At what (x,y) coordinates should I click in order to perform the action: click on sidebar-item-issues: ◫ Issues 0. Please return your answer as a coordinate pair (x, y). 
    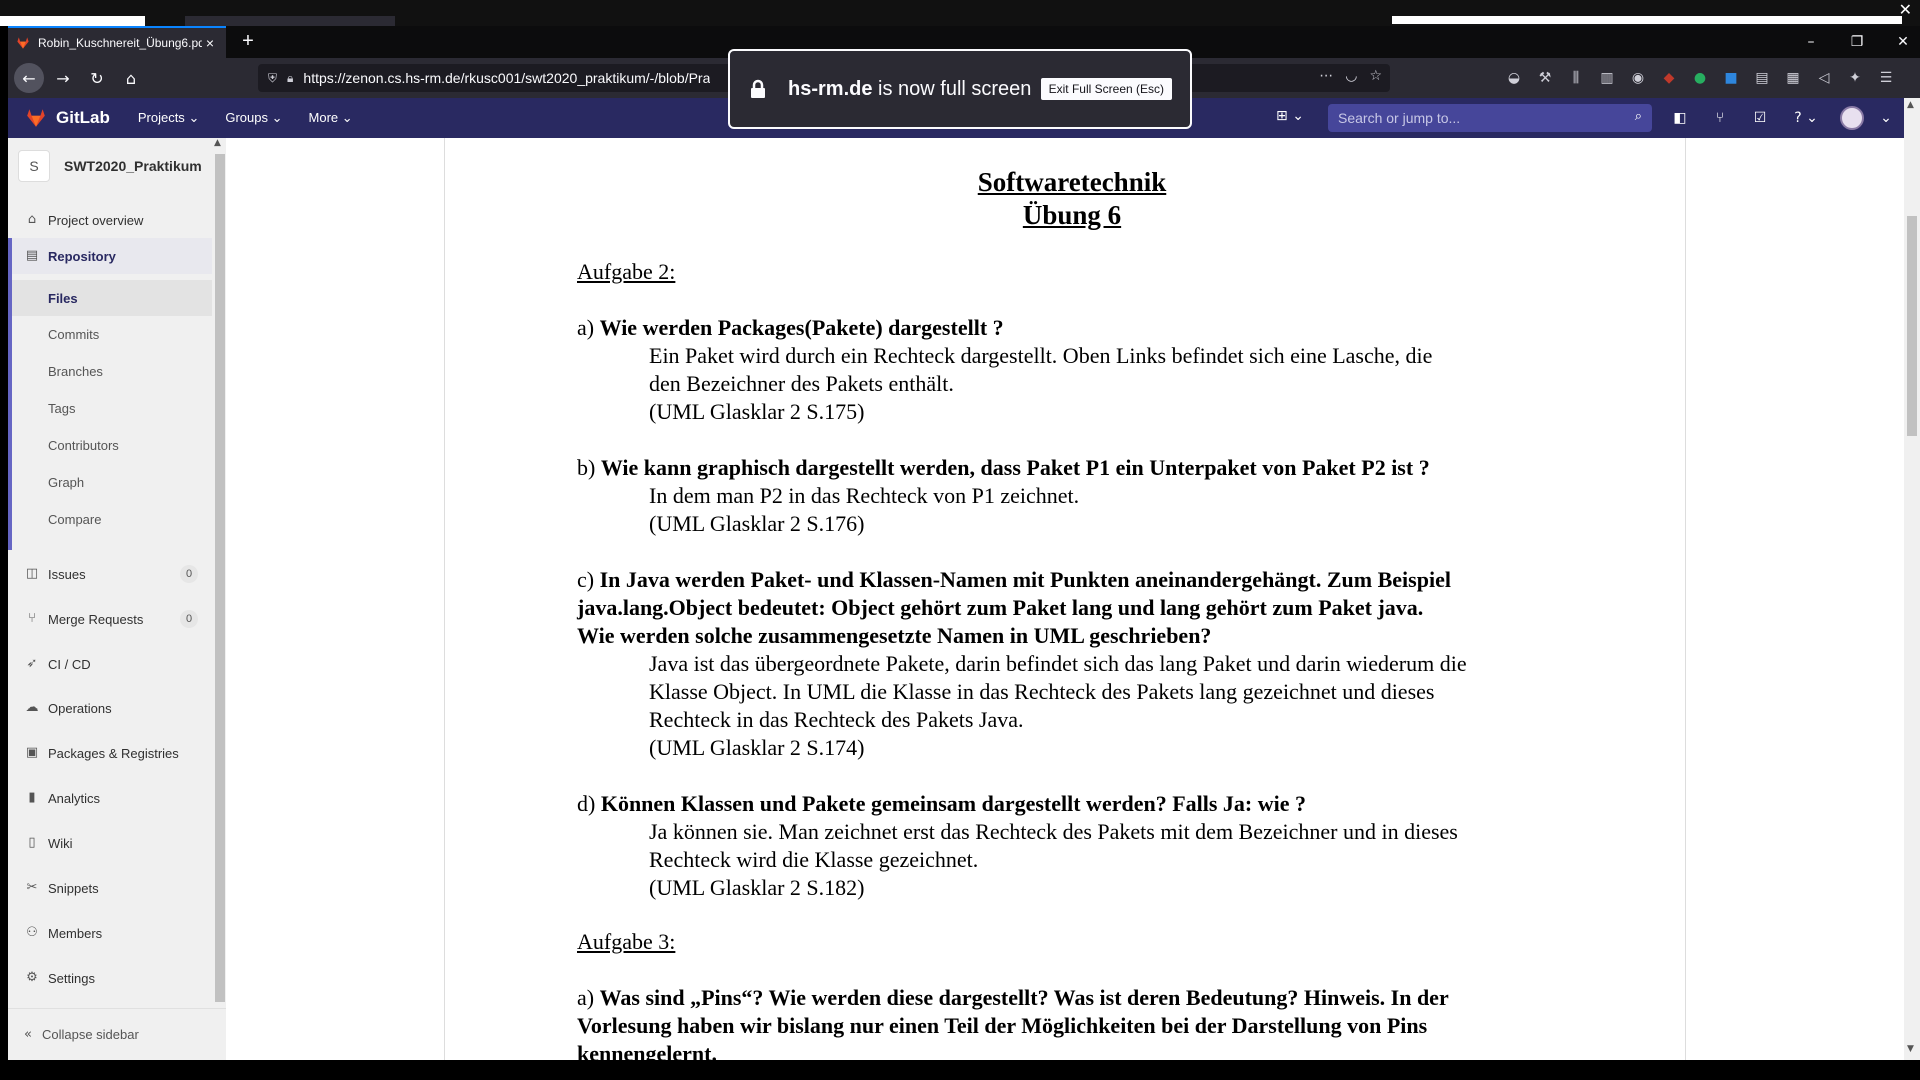
    Looking at the image, I should click on (110, 574).